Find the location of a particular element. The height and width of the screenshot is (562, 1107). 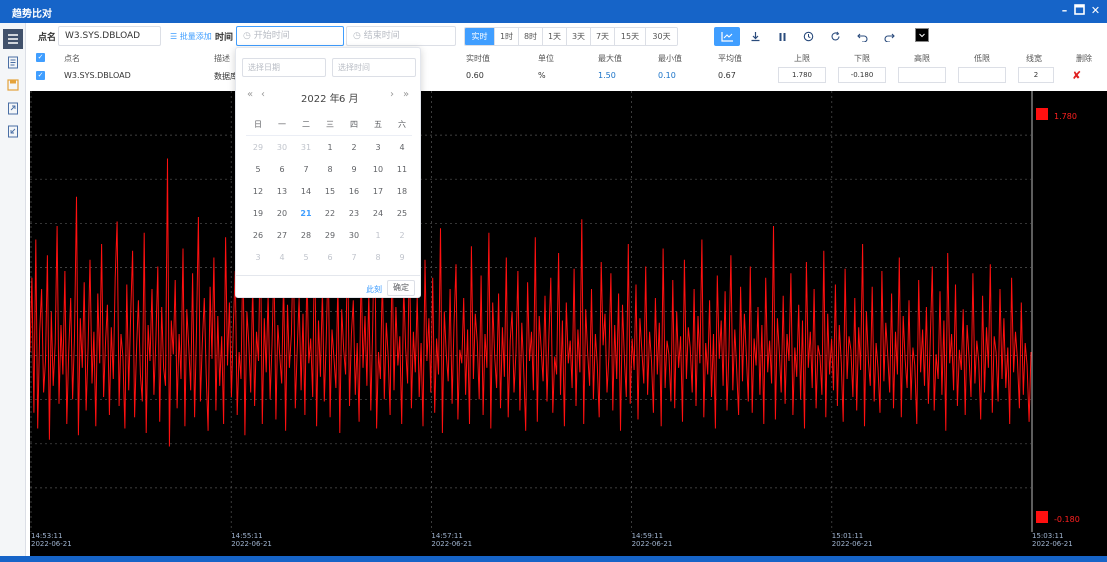

day-cell: 10 is located at coordinates (378, 169).